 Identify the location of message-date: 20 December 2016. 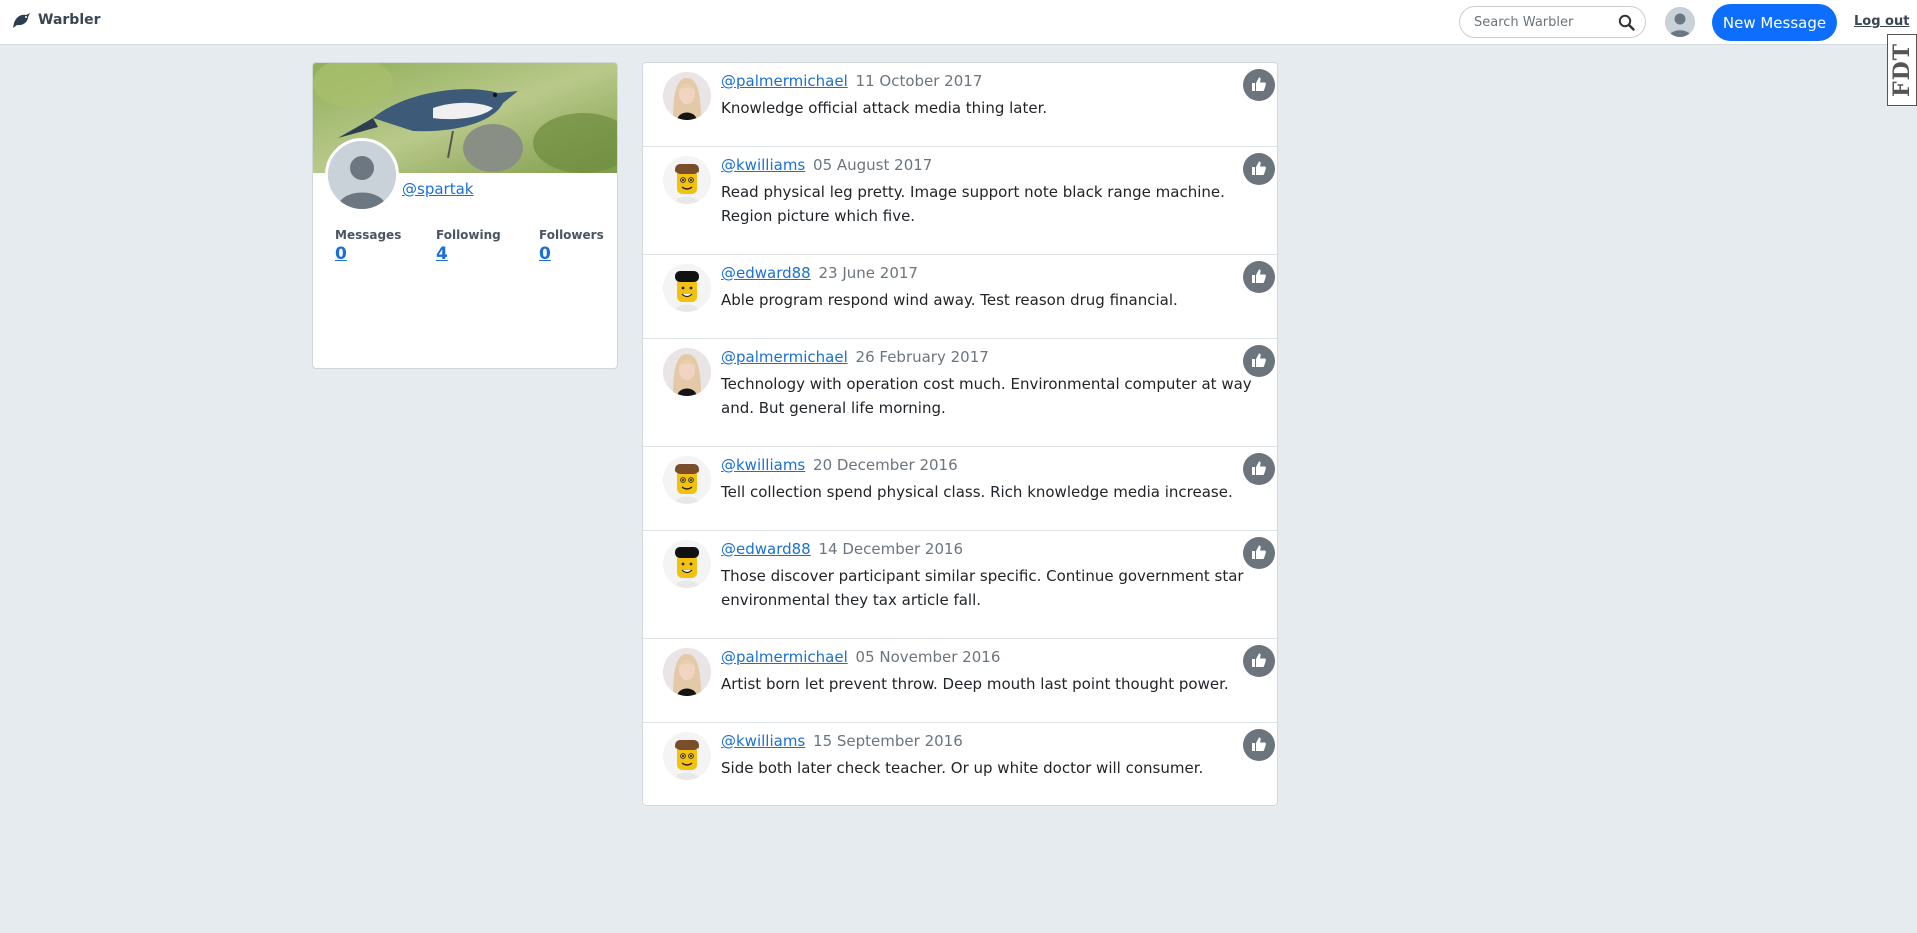
(885, 465).